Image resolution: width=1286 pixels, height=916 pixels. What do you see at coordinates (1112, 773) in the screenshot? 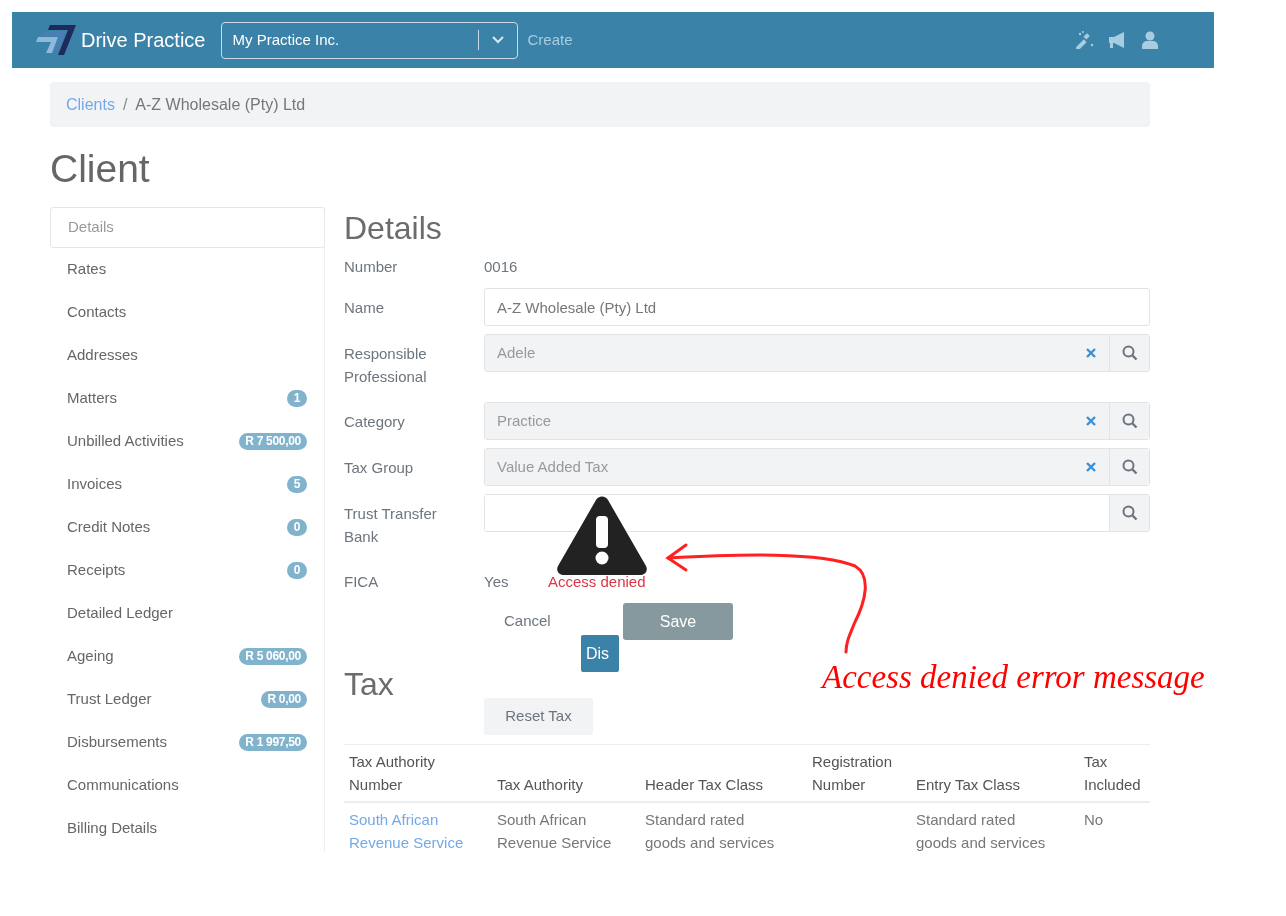
I see `column-header: Tax Included` at bounding box center [1112, 773].